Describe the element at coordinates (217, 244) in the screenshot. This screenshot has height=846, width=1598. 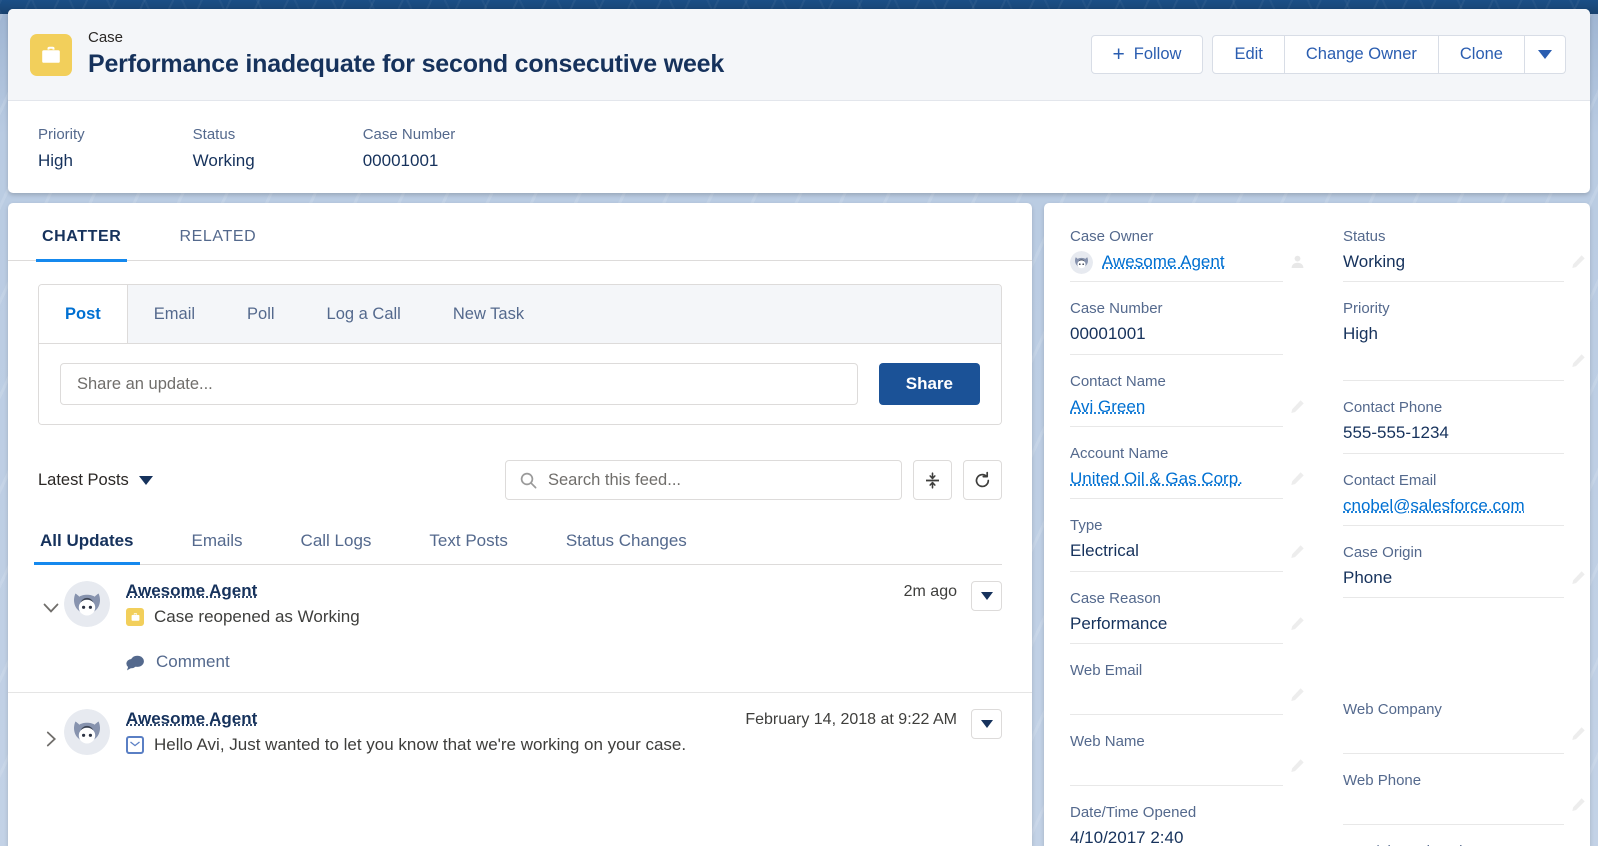
I see `tab-related: RELATED` at that location.